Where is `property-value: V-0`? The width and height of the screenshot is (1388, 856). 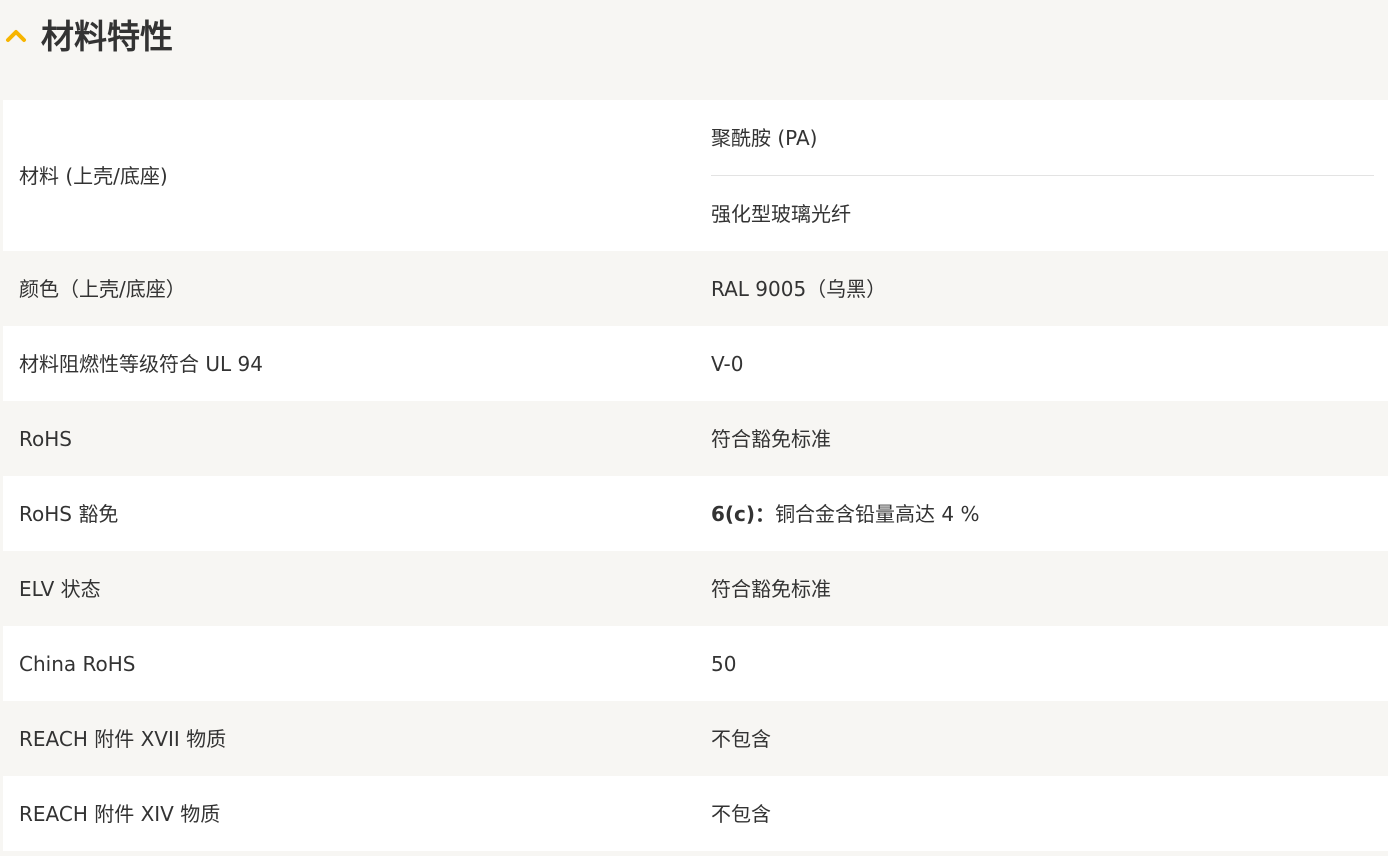 property-value: V-0 is located at coordinates (727, 363).